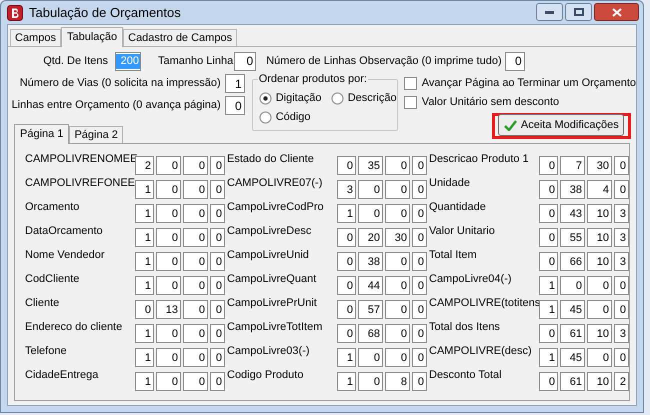 This screenshot has height=415, width=650. I want to click on input-field: 8, so click(397, 381).